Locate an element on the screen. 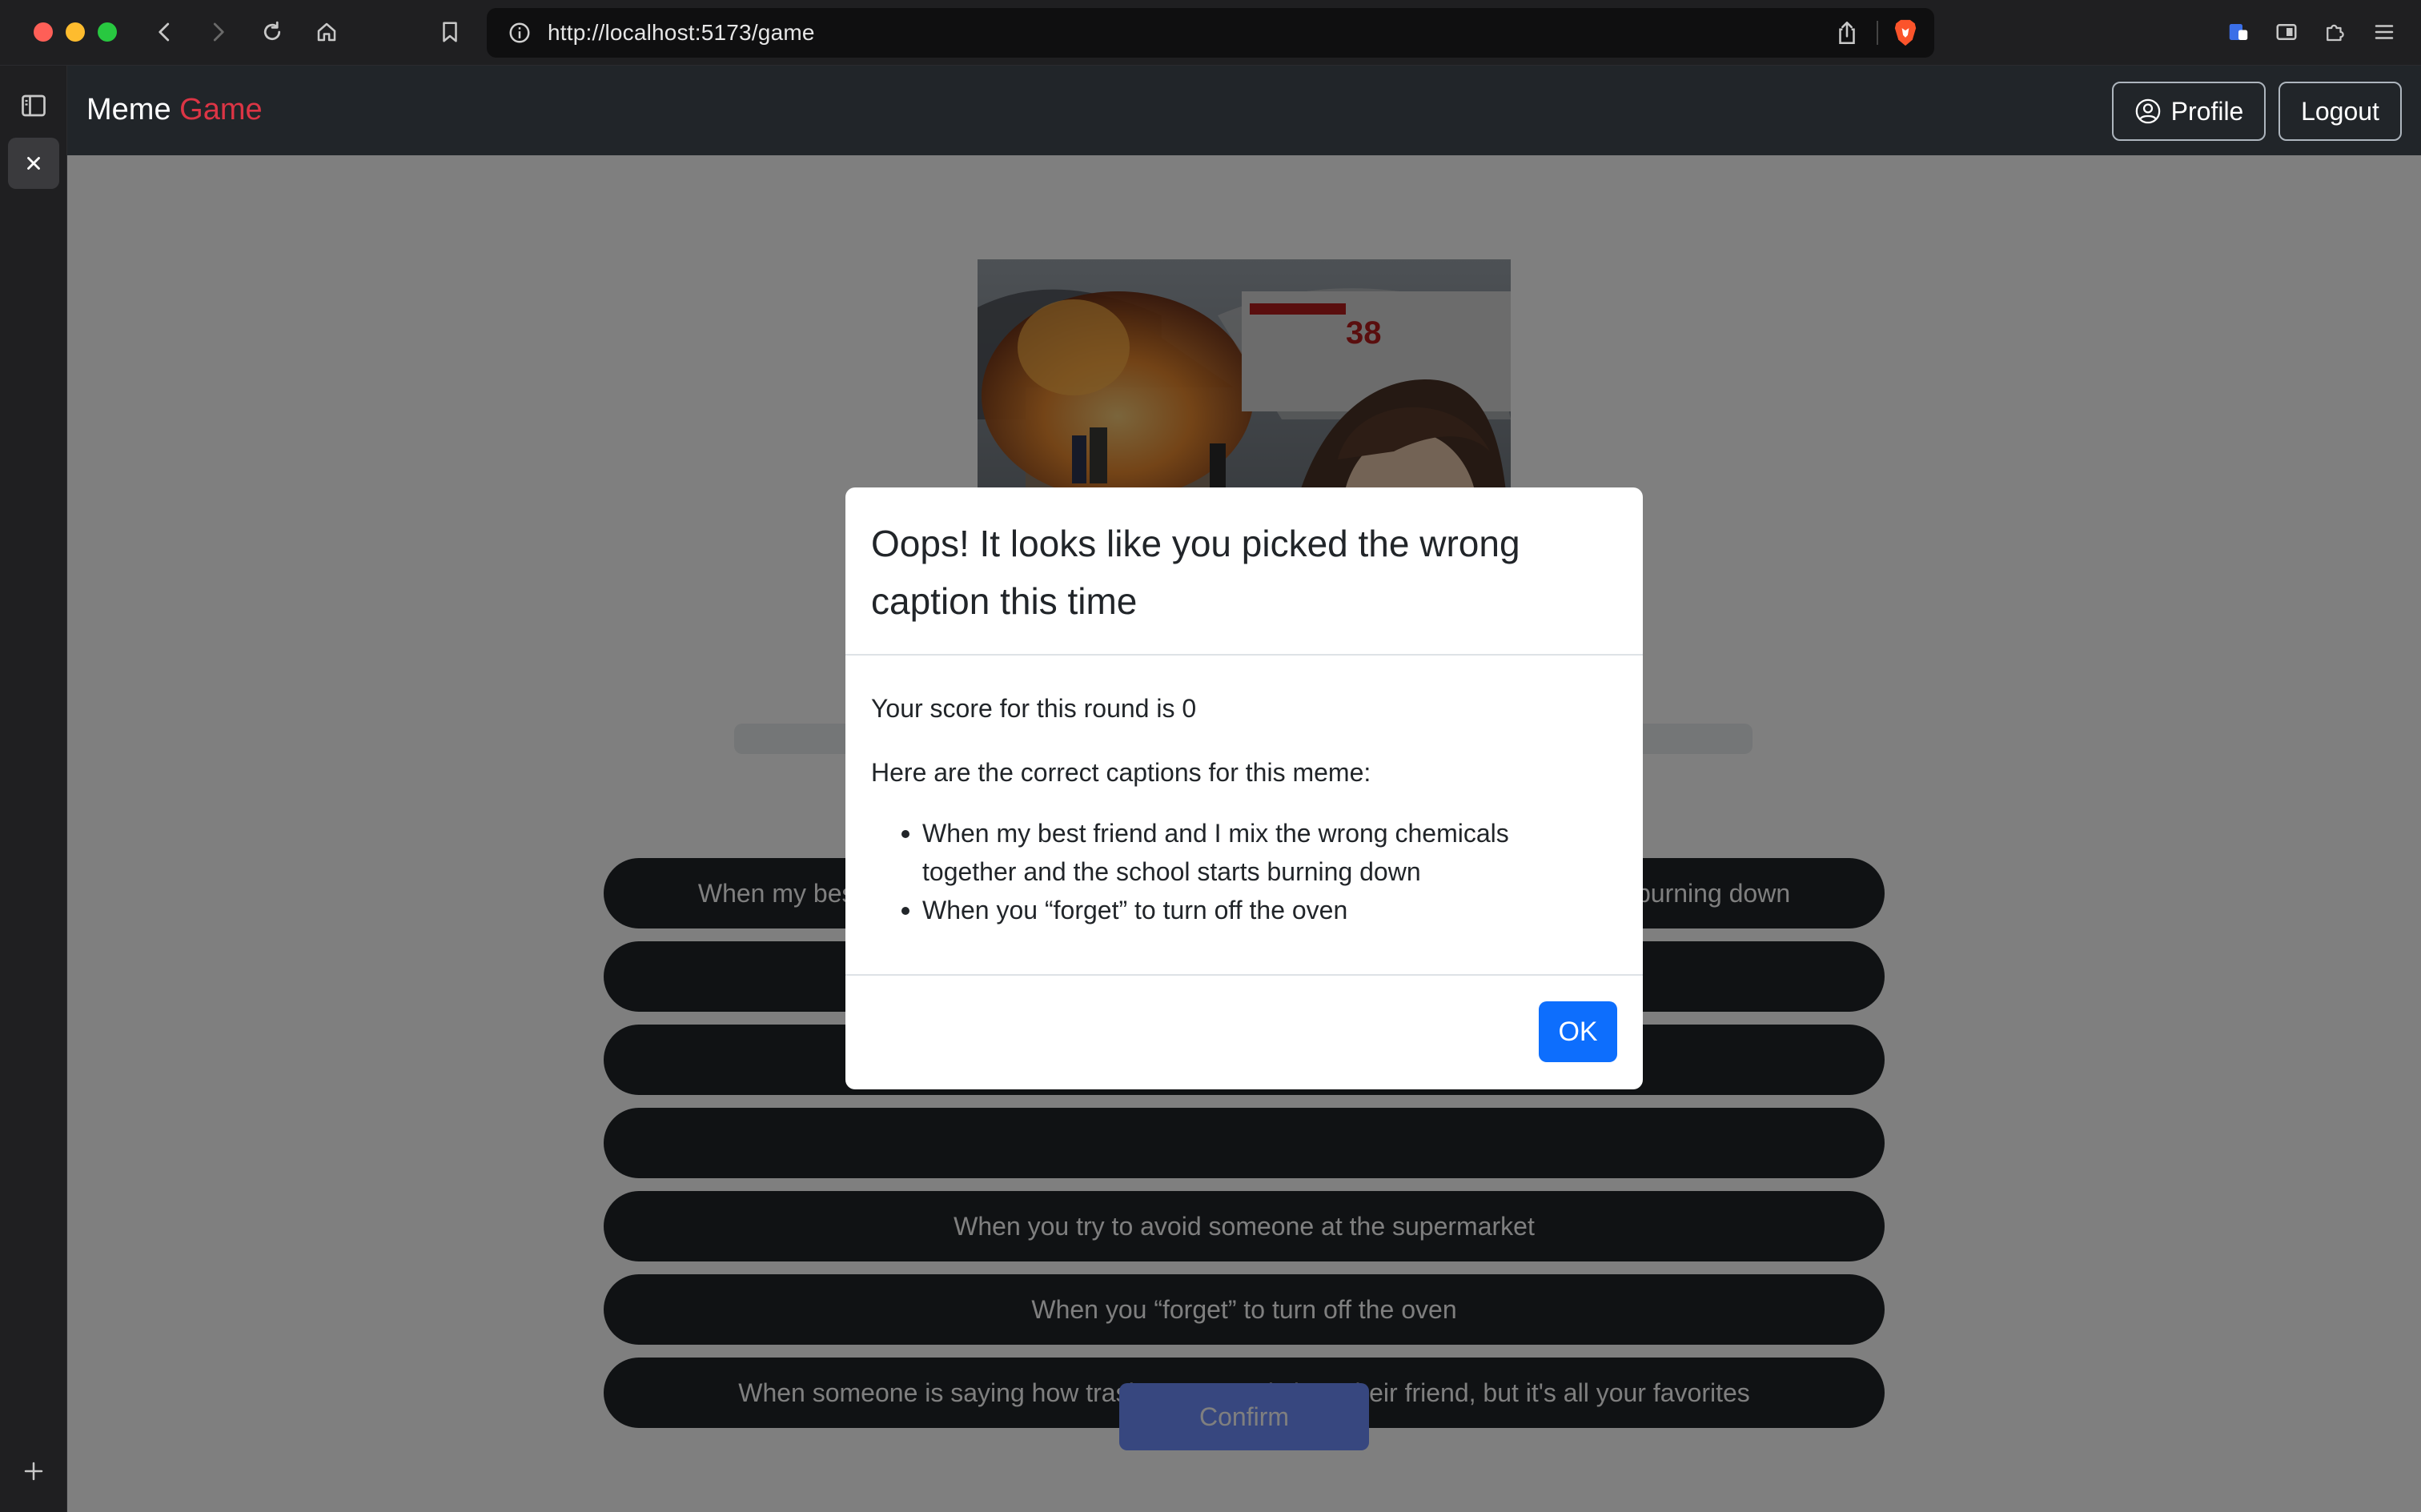 This screenshot has height=1512, width=2421. forward-button is located at coordinates (217, 32).